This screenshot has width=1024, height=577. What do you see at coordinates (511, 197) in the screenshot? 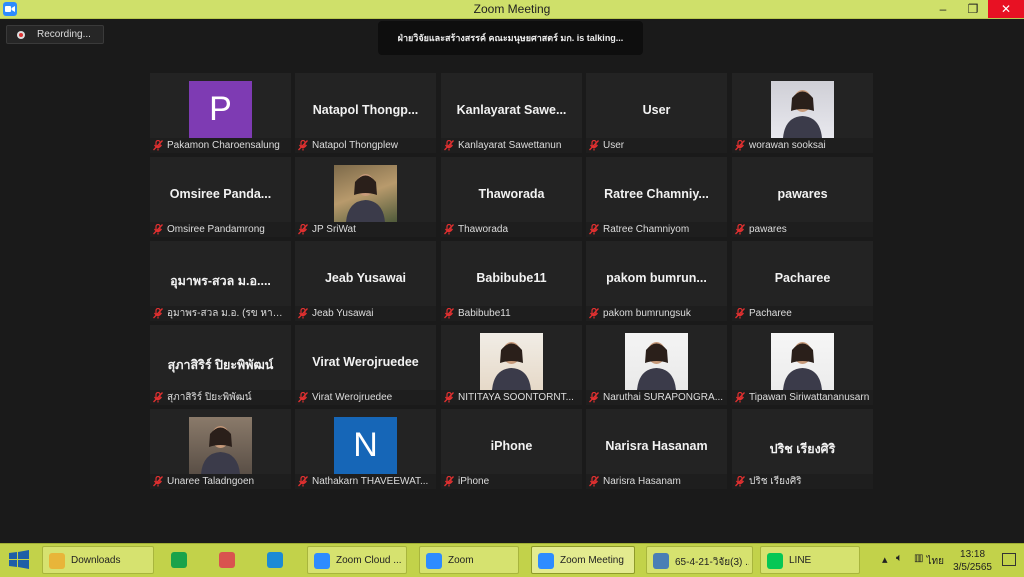
I see `participant-tile: Thaworada Thaworada` at bounding box center [511, 197].